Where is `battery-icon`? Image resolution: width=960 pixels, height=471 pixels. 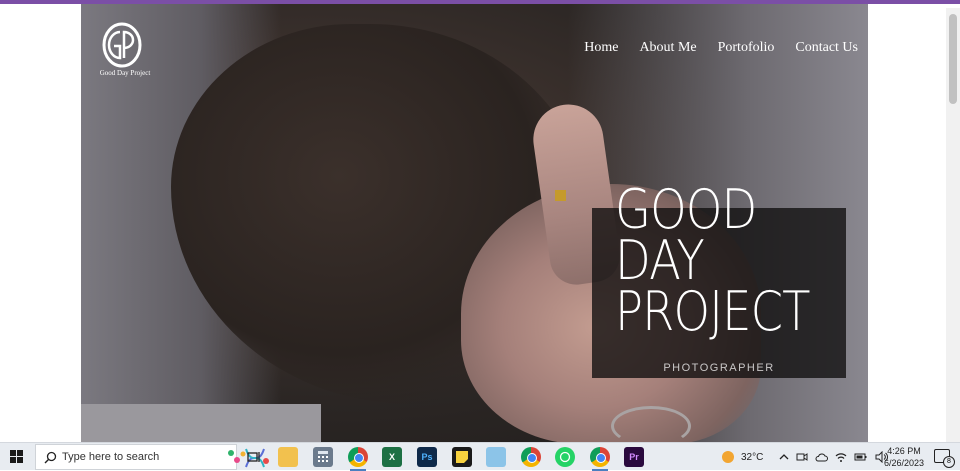
battery-icon is located at coordinates (861, 457).